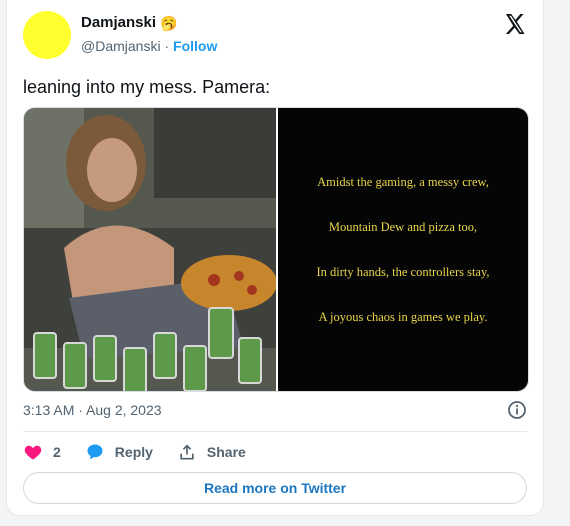 This screenshot has height=526, width=570. What do you see at coordinates (57, 452) in the screenshot?
I see `like-count: 2` at bounding box center [57, 452].